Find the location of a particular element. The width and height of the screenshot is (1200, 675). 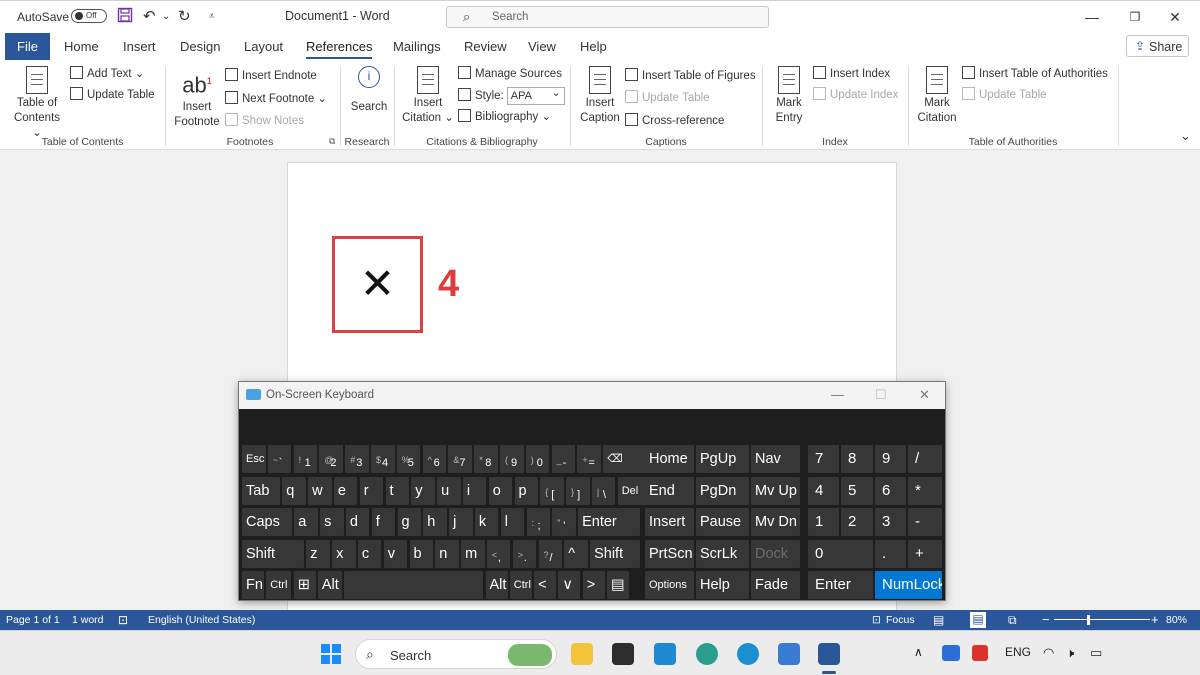

key-o: o is located at coordinates (500, 490).